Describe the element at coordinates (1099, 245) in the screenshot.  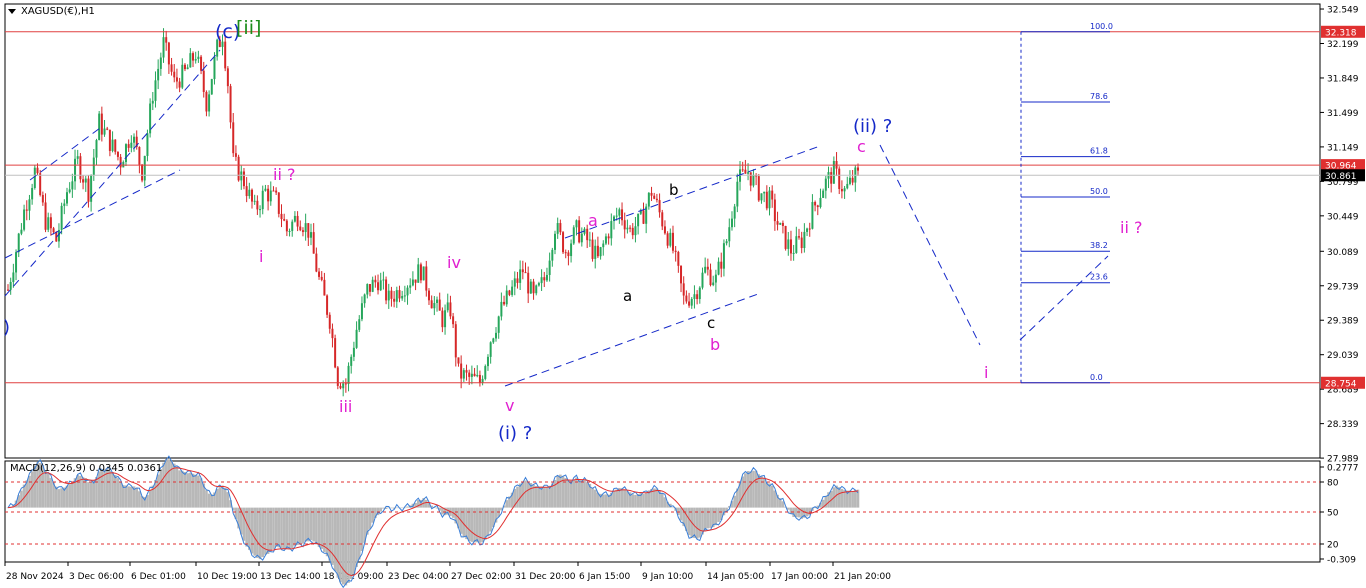
I see `fib-level-label: 38.2` at that location.